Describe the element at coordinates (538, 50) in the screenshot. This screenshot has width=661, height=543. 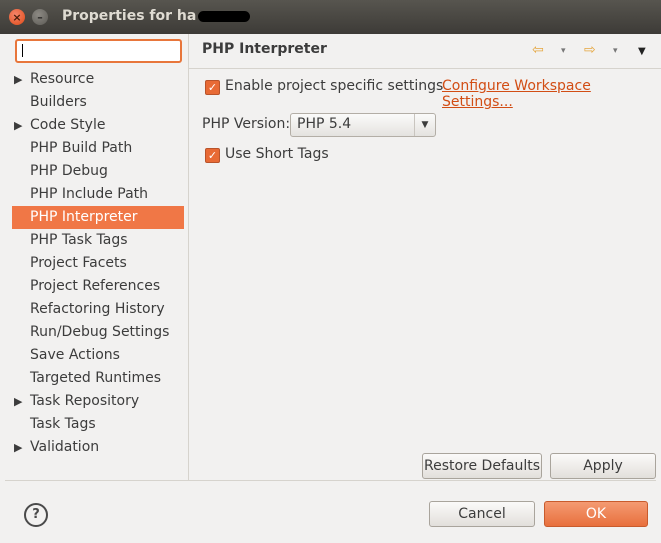
I see `back-arrow-icon: ⇦` at that location.